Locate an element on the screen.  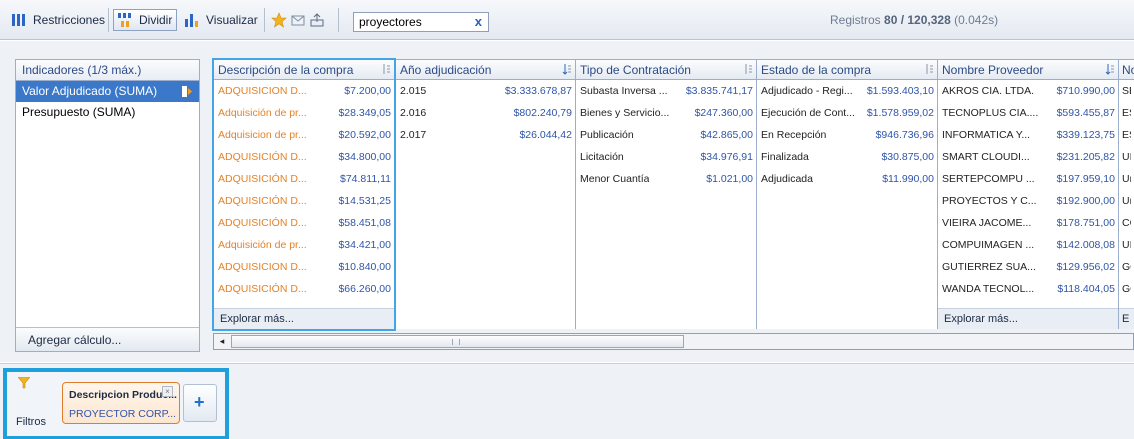
column-title: No is located at coordinates (1128, 70).